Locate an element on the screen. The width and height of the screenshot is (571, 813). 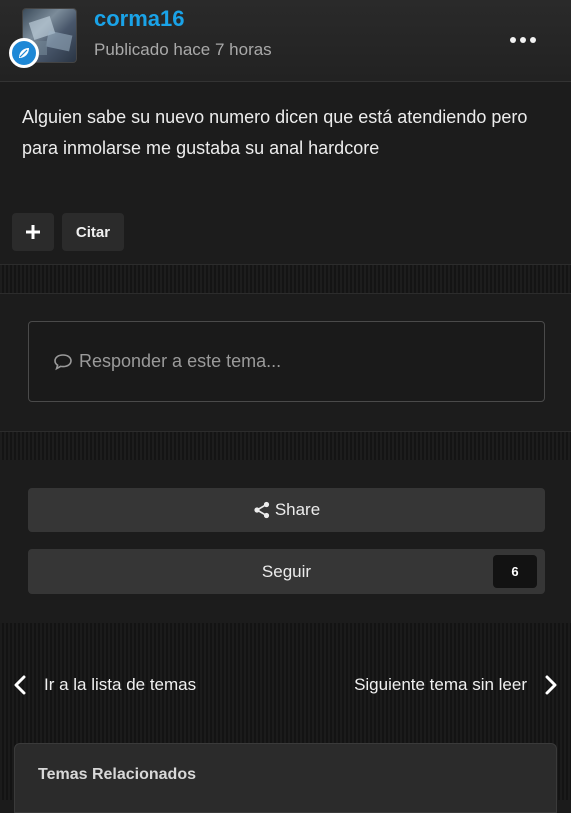
rank-badge-icon is located at coordinates (24, 53).